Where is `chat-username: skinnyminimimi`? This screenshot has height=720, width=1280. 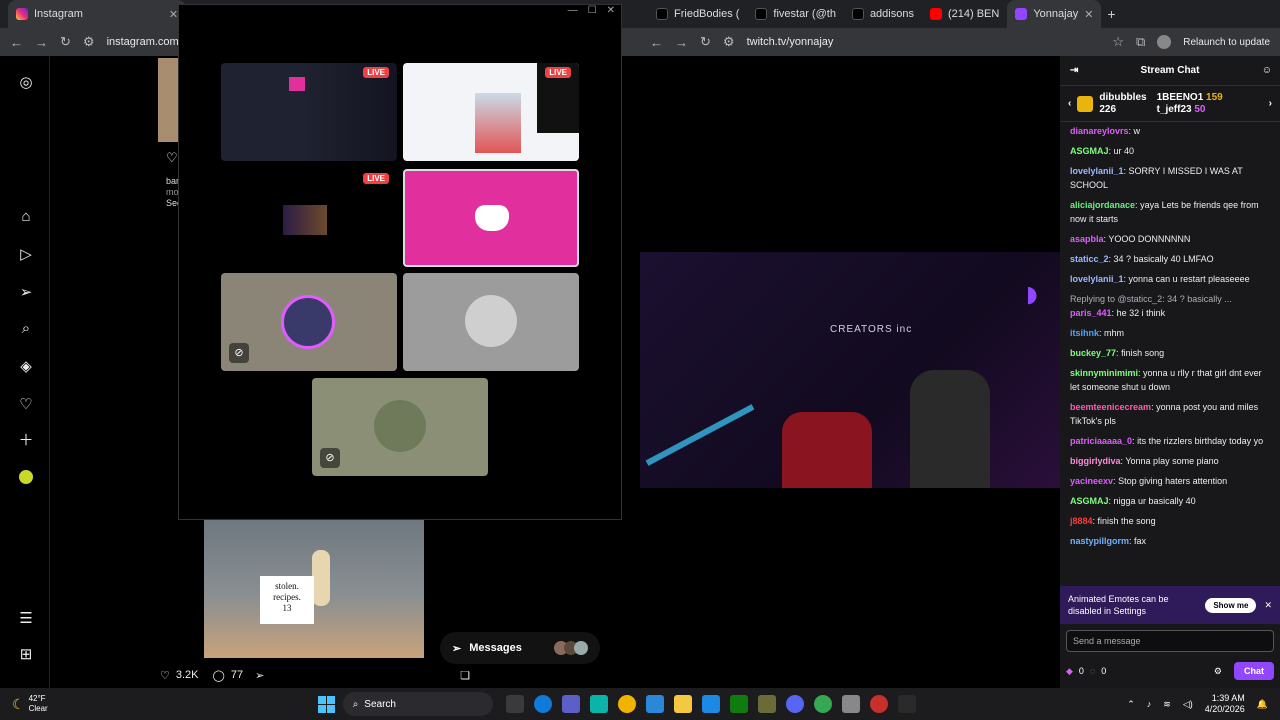 chat-username: skinnyminimimi is located at coordinates (1104, 373).